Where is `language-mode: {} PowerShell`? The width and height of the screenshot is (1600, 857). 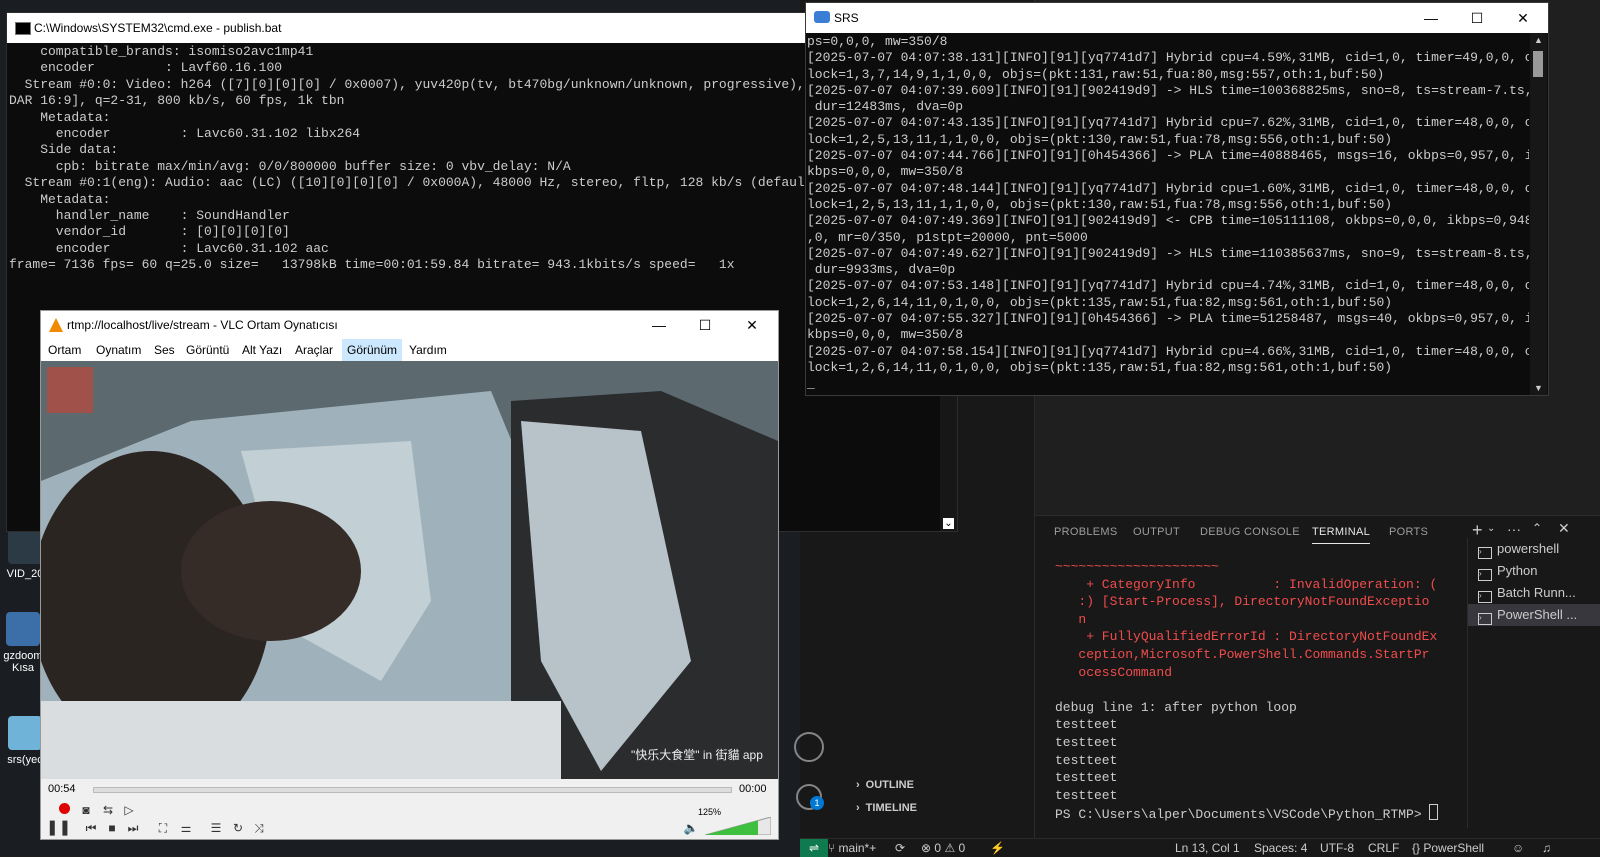 language-mode: {} PowerShell is located at coordinates (1448, 848).